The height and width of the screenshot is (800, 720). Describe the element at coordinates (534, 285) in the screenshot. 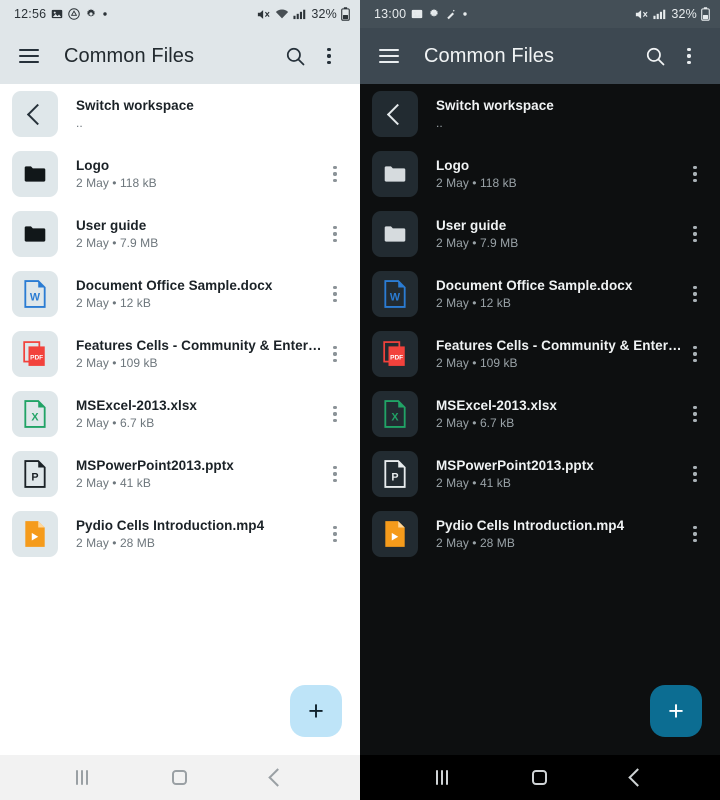

I see `file-name: Document Office Sample.docx` at that location.